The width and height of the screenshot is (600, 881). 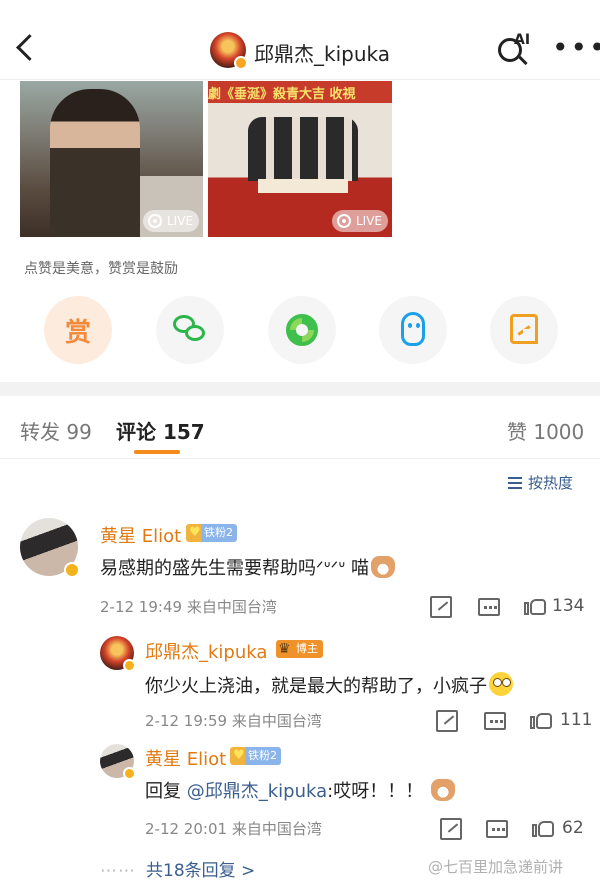 I want to click on reply-meta: 2-12 20:01 来自中国台湾, so click(x=233, y=829).